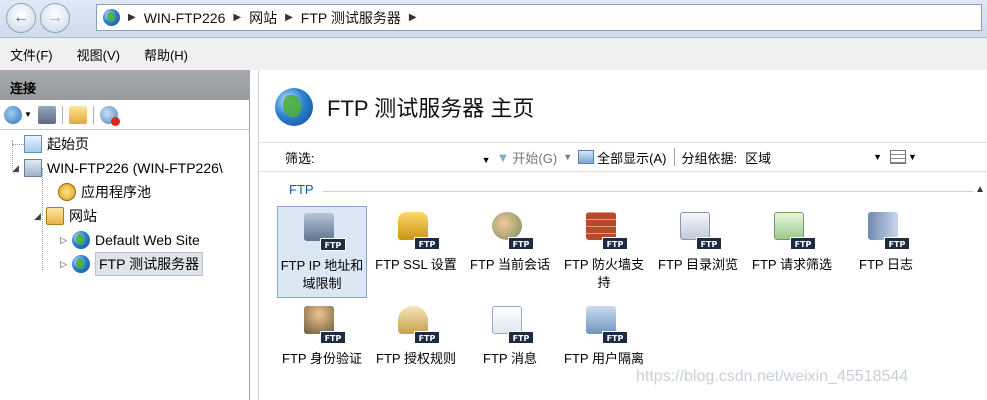 This screenshot has height=400, width=987. What do you see at coordinates (322, 252) in the screenshot?
I see `feature-ftp-ip-restrictions: FTP FTP IP 地址和域限制` at bounding box center [322, 252].